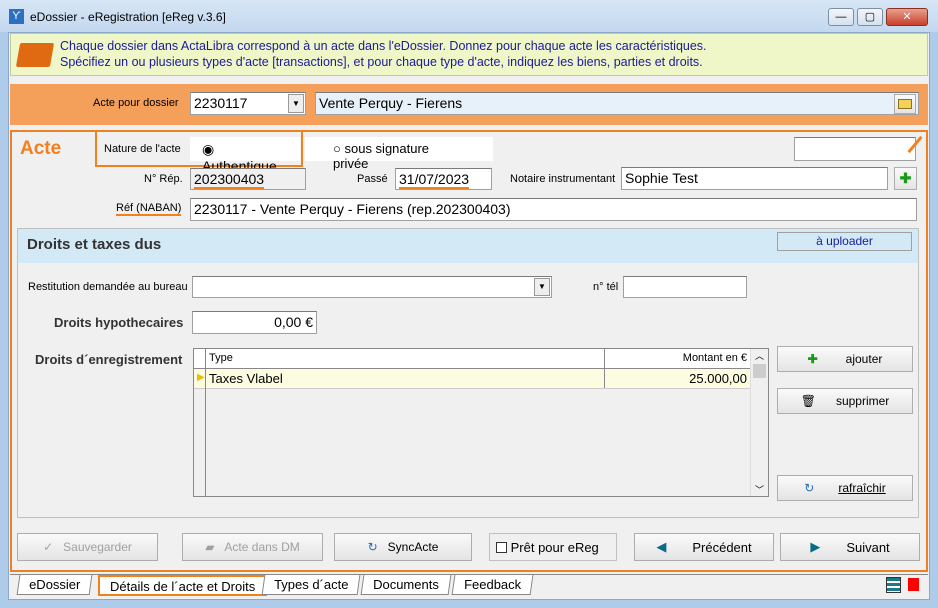 The image size is (938, 608). I want to click on next-button: ▶ Suivant, so click(850, 547).